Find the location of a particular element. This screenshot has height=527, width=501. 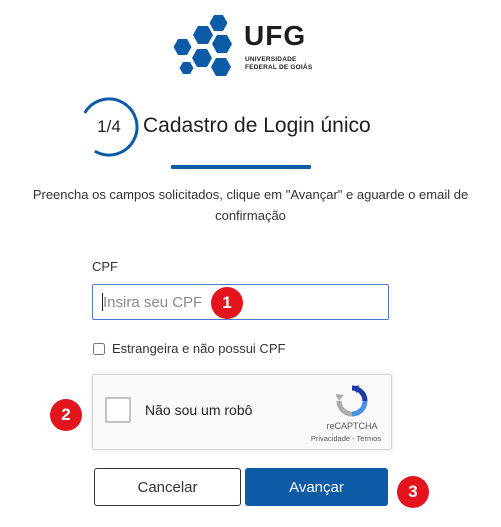

recaptcha-label: Não sou um robô is located at coordinates (199, 410).